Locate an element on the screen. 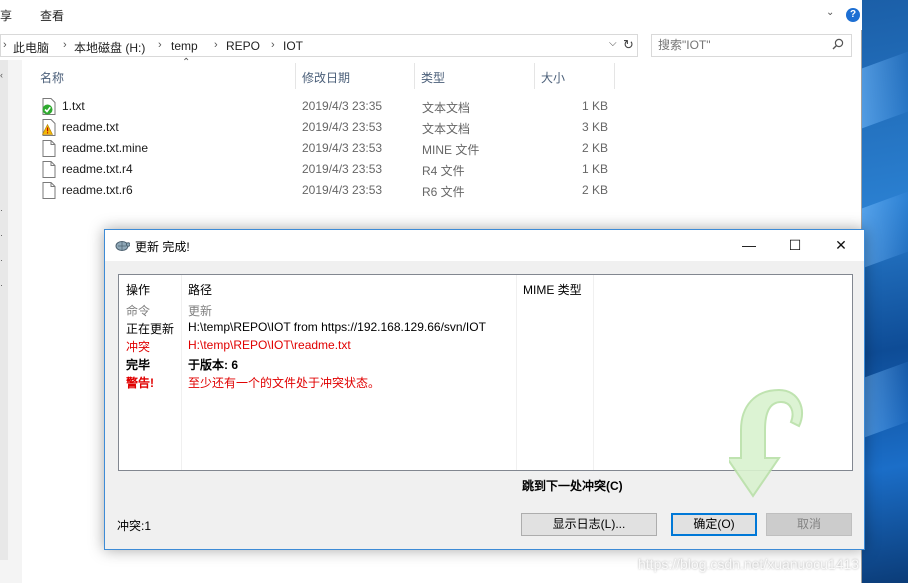 This screenshot has height=583, width=908. sort-ascending-icon: ⌃ is located at coordinates (186, 62).